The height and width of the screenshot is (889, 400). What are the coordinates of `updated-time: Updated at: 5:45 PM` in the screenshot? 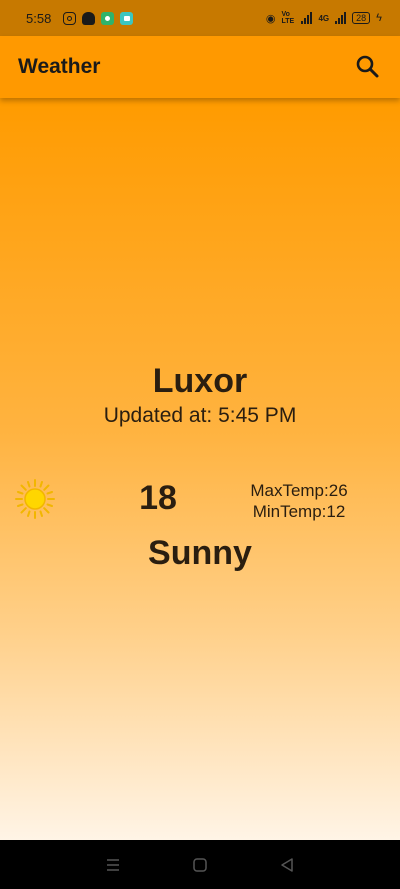 It's located at (200, 415).